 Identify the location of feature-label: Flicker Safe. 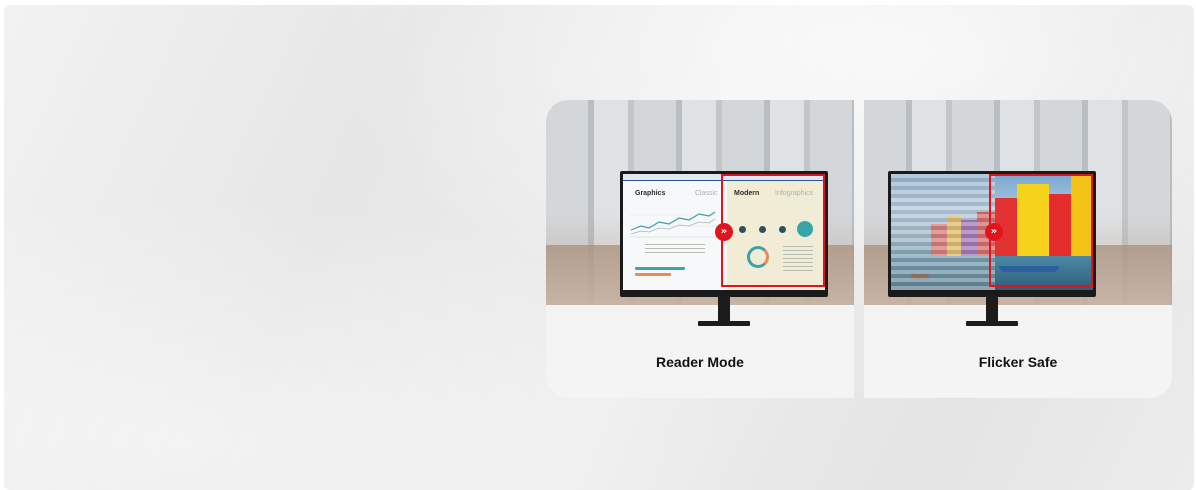
(1018, 362).